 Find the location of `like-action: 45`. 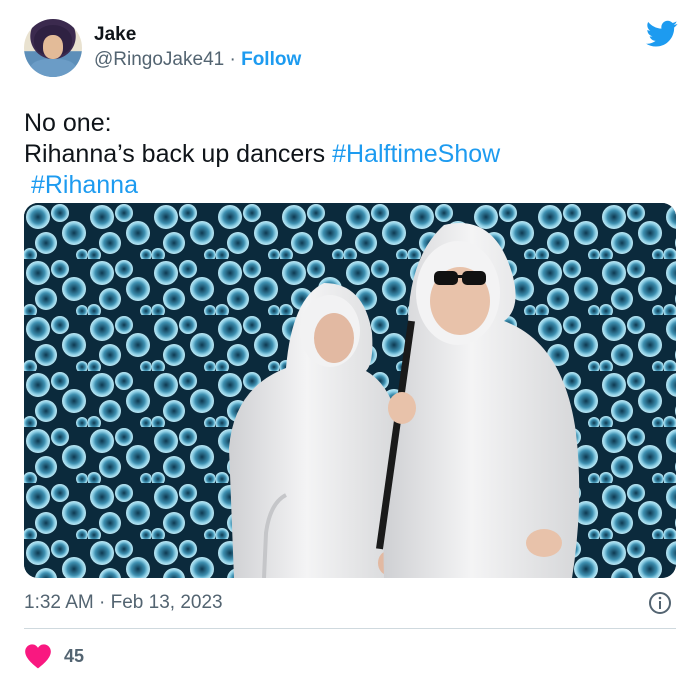

like-action: 45 is located at coordinates (54, 656).